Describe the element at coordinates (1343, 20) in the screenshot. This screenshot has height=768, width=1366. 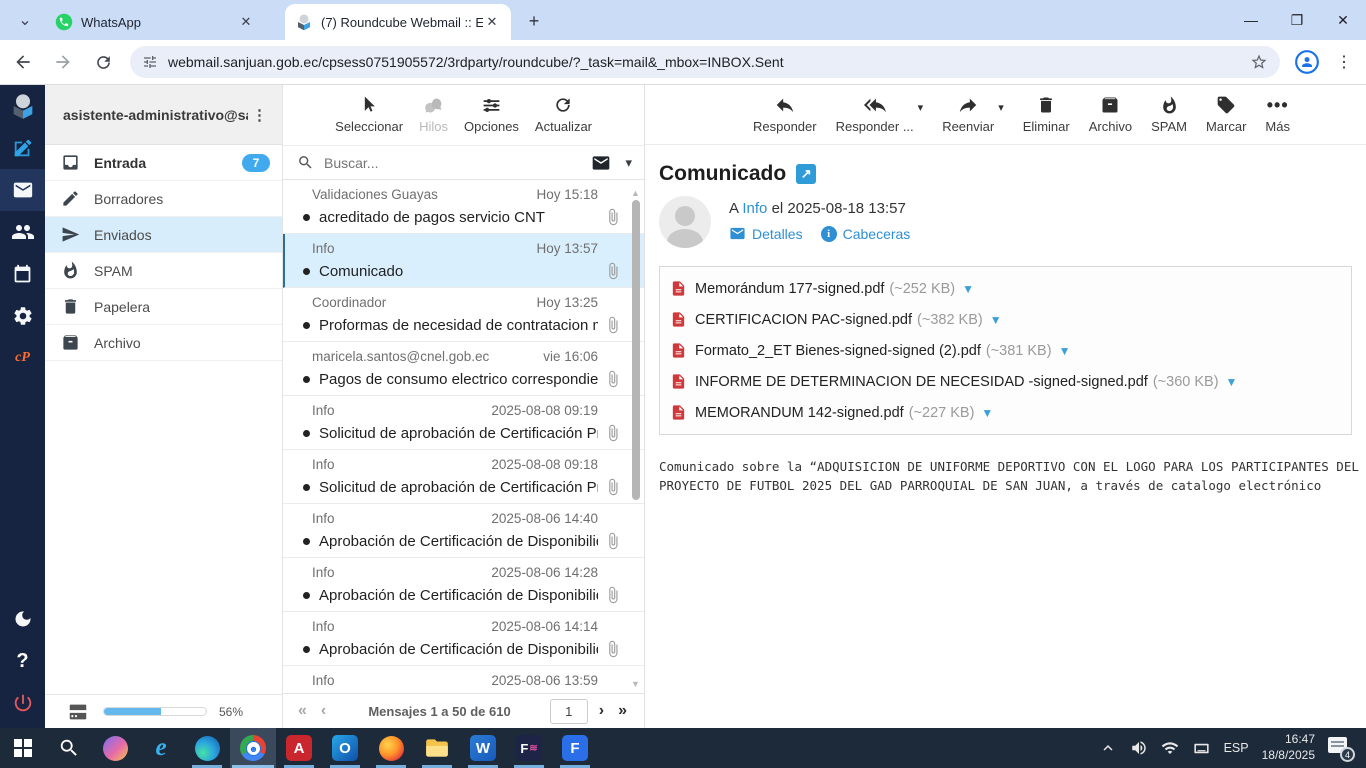
I see `close-button: ✕` at that location.